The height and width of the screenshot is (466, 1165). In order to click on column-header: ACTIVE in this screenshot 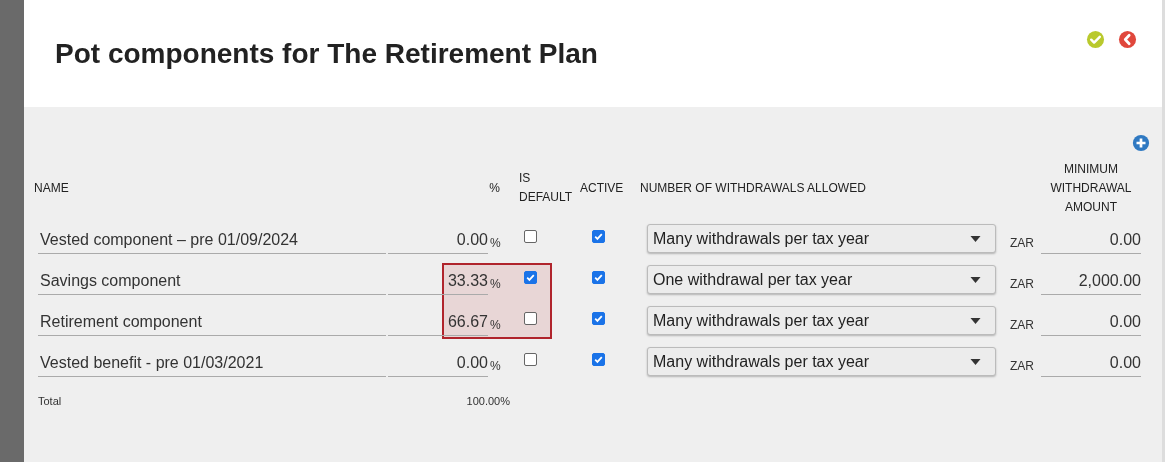, I will do `click(602, 188)`.